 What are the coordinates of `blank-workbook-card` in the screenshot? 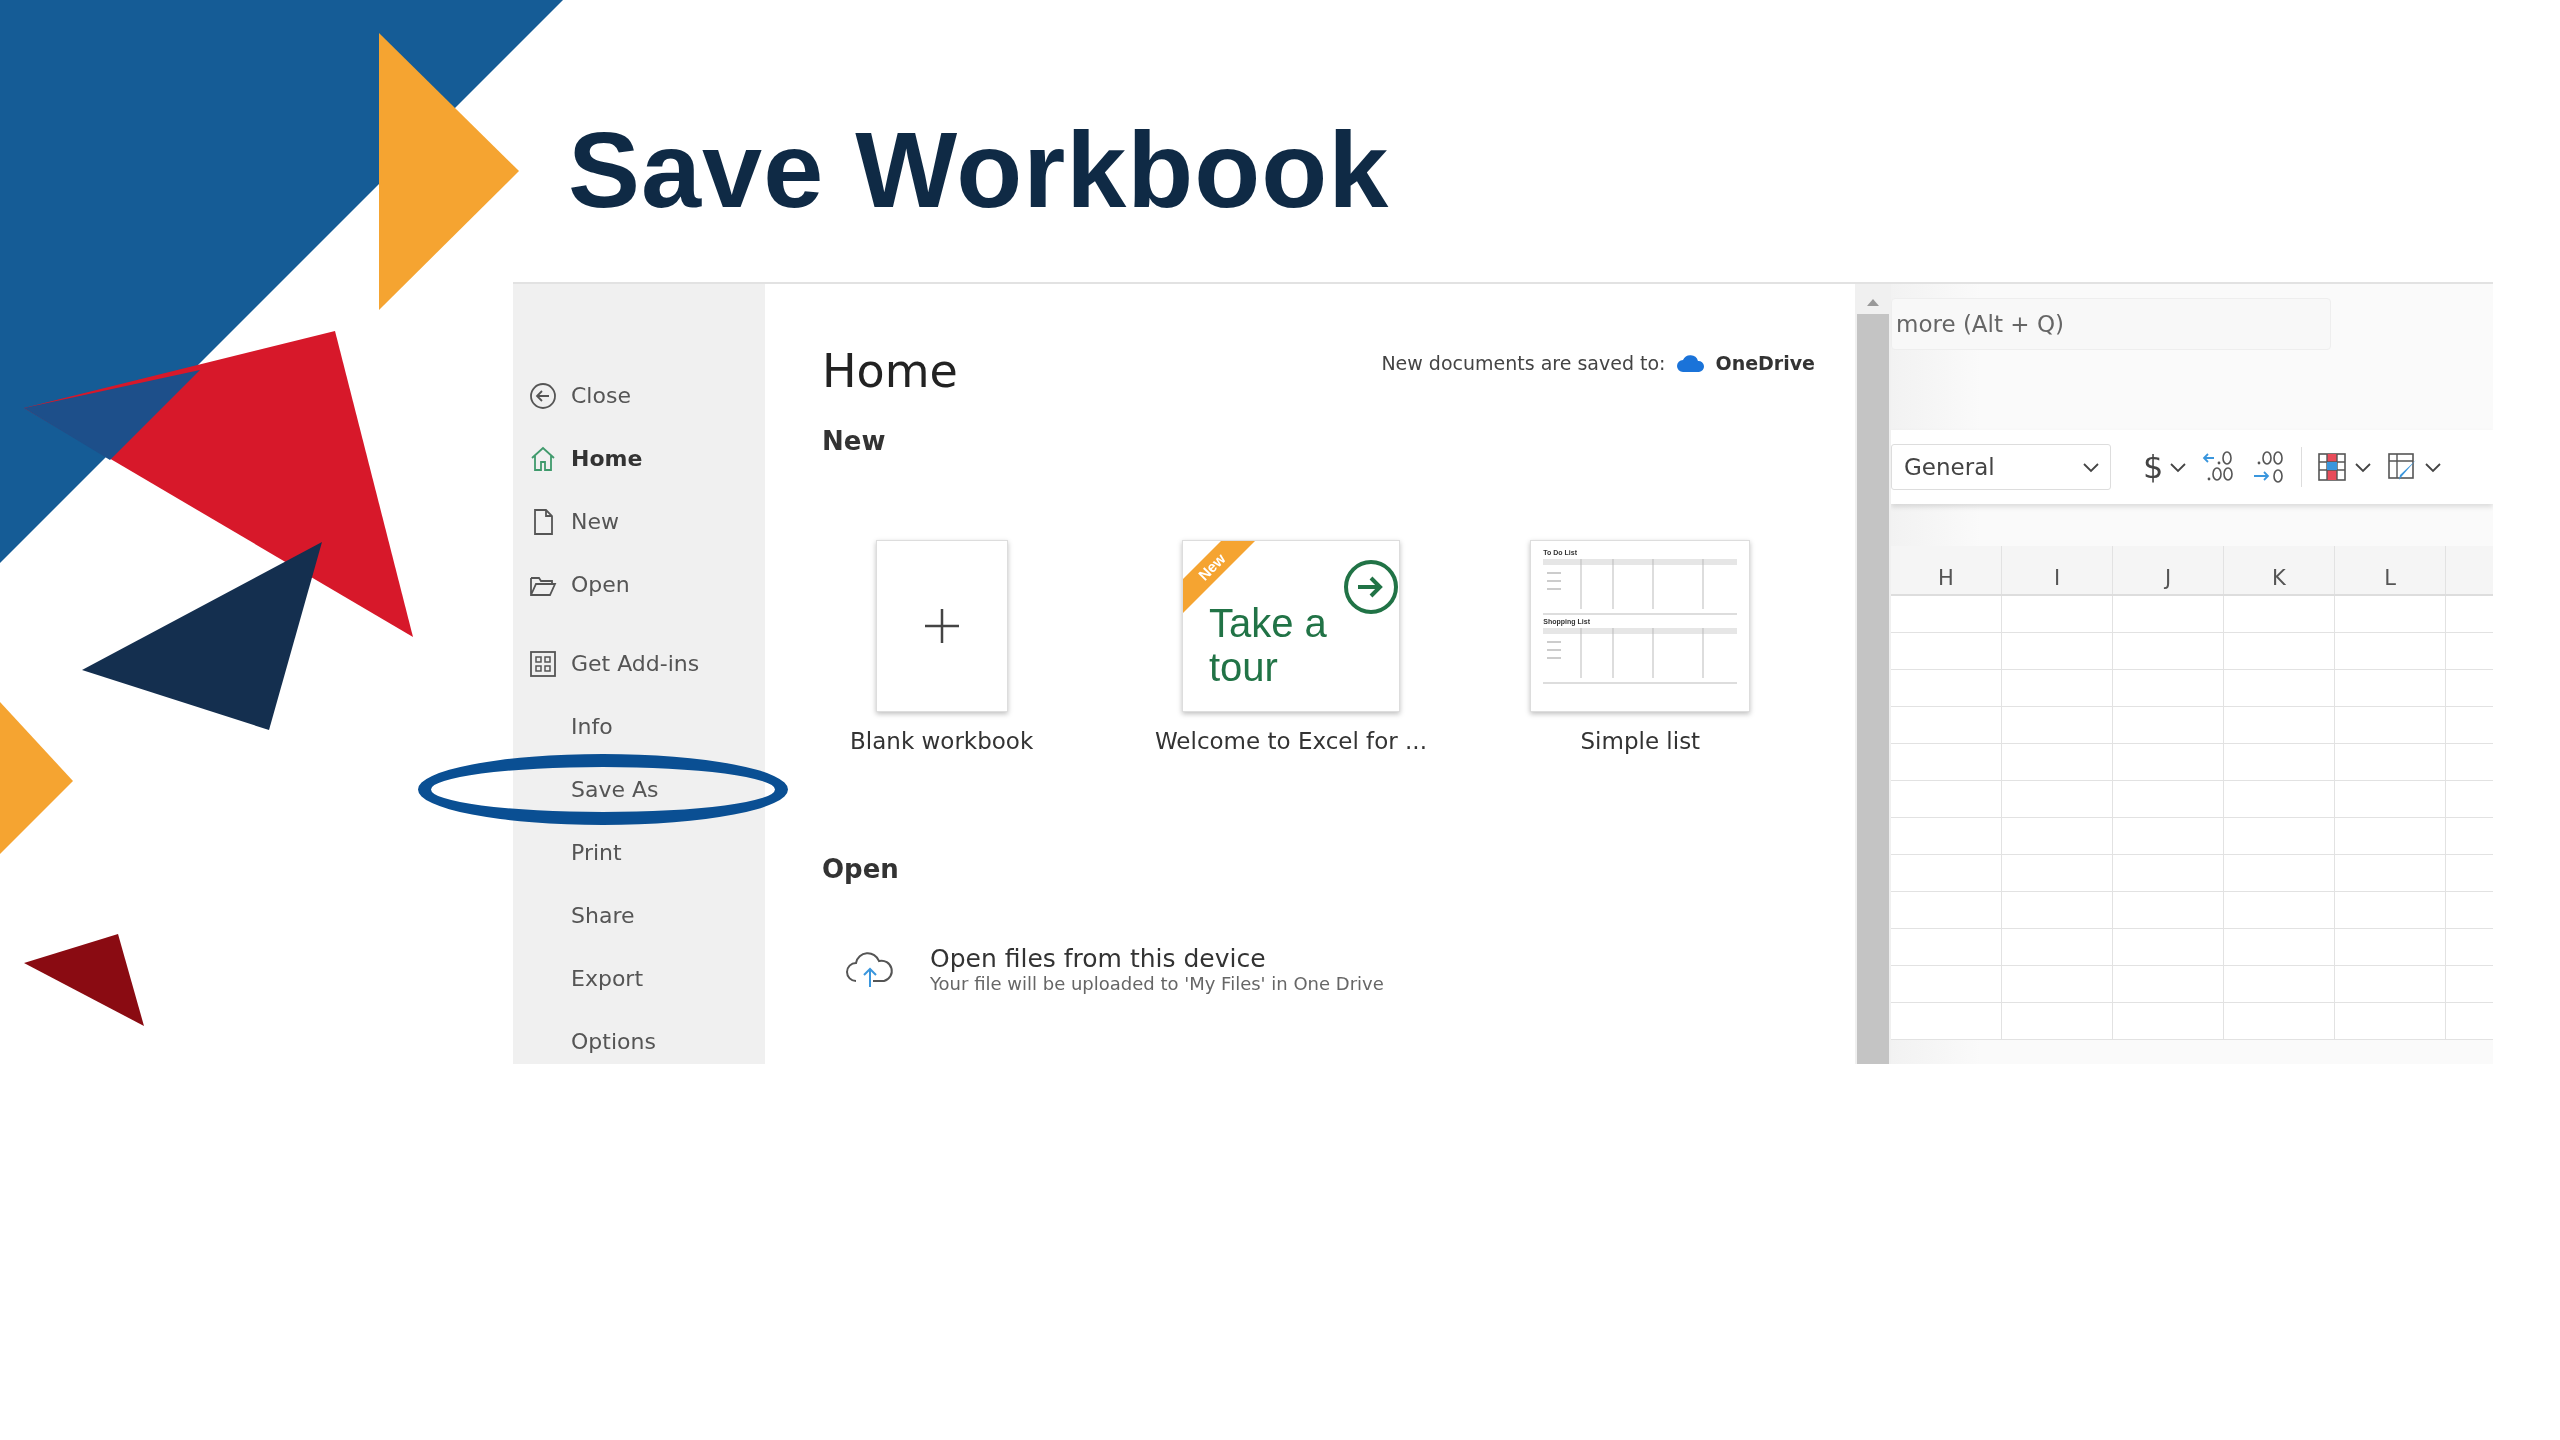 It's located at (941, 626).